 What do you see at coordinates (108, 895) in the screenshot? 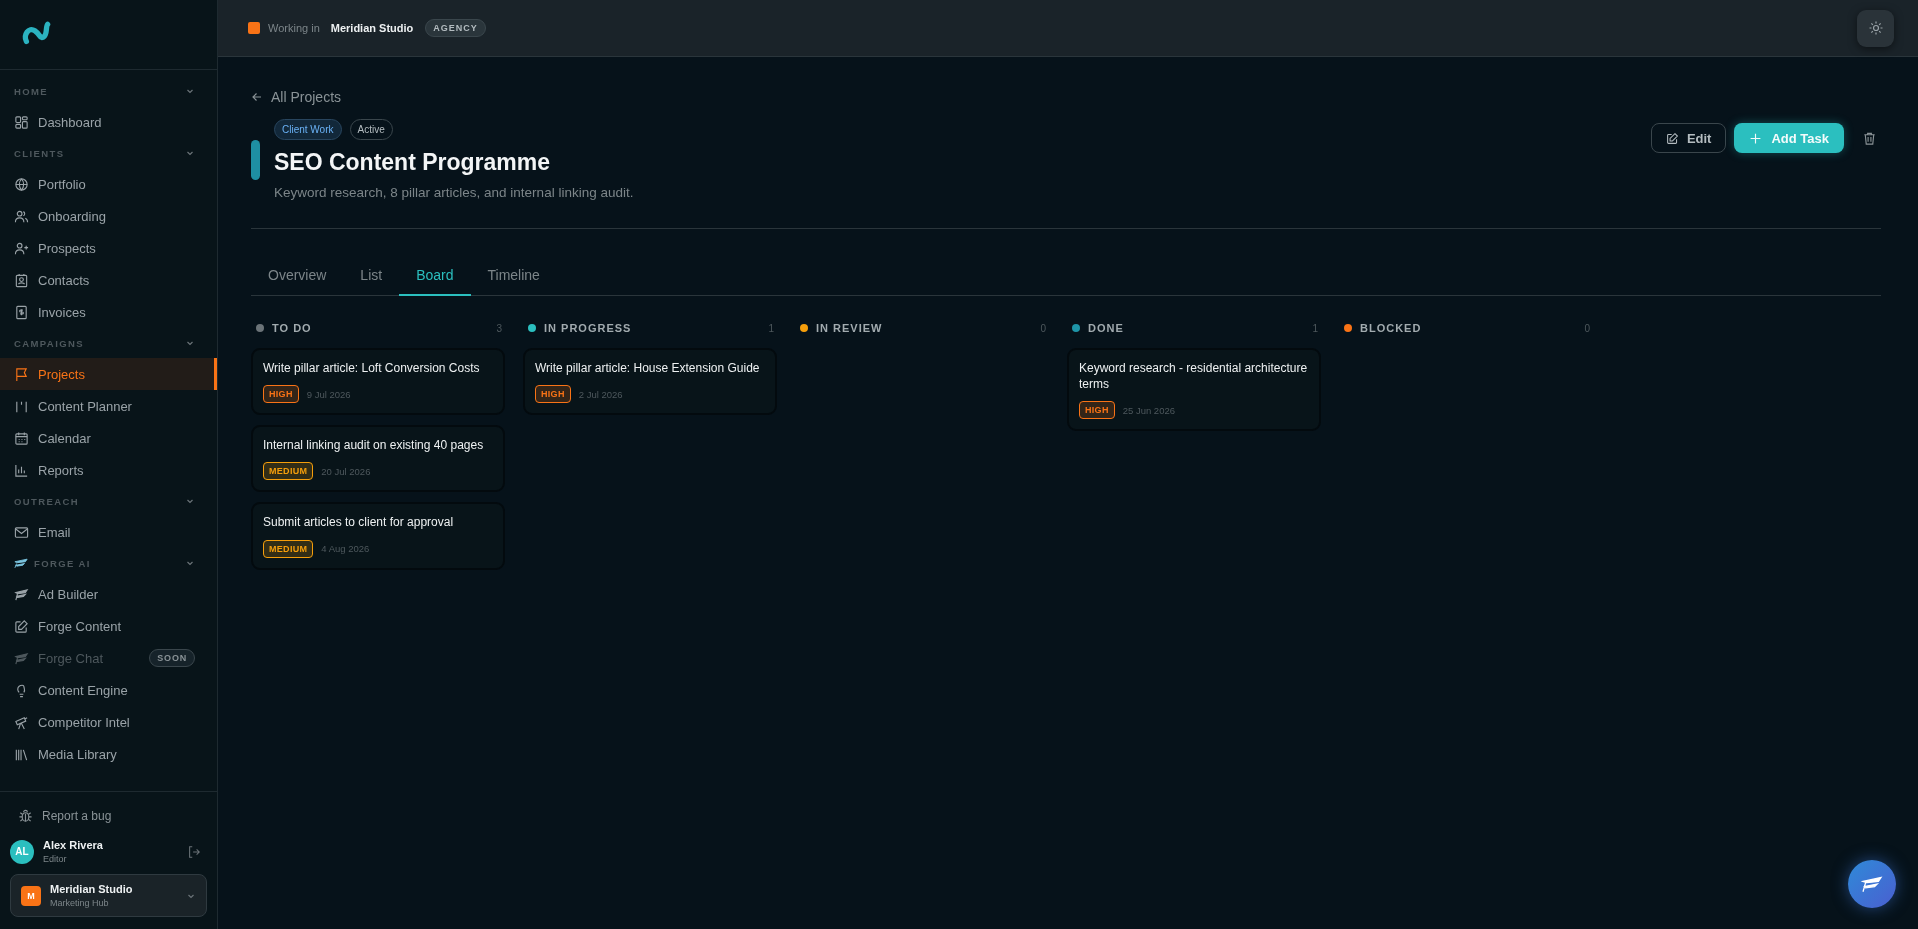
I see `workspace-switcher: M Meridian Studio Marketing Hub` at bounding box center [108, 895].